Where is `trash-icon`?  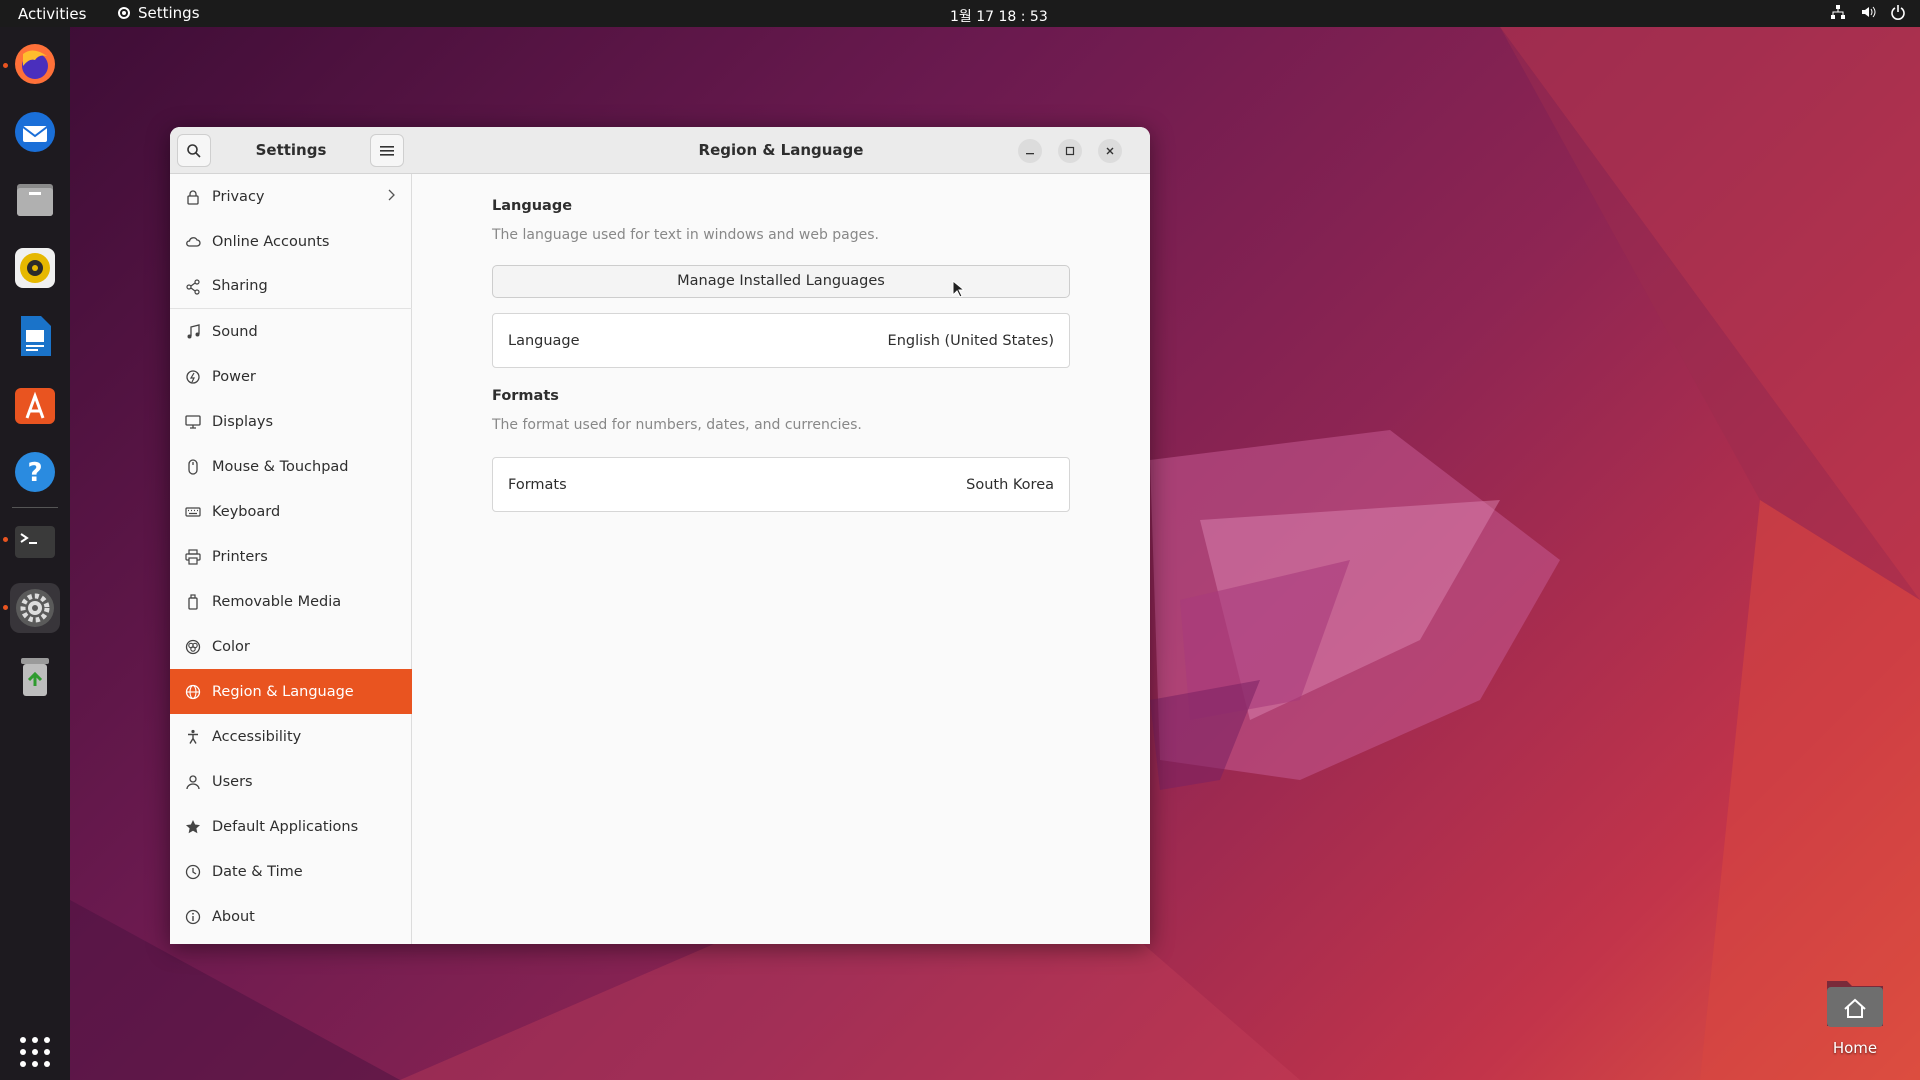 trash-icon is located at coordinates (35, 677).